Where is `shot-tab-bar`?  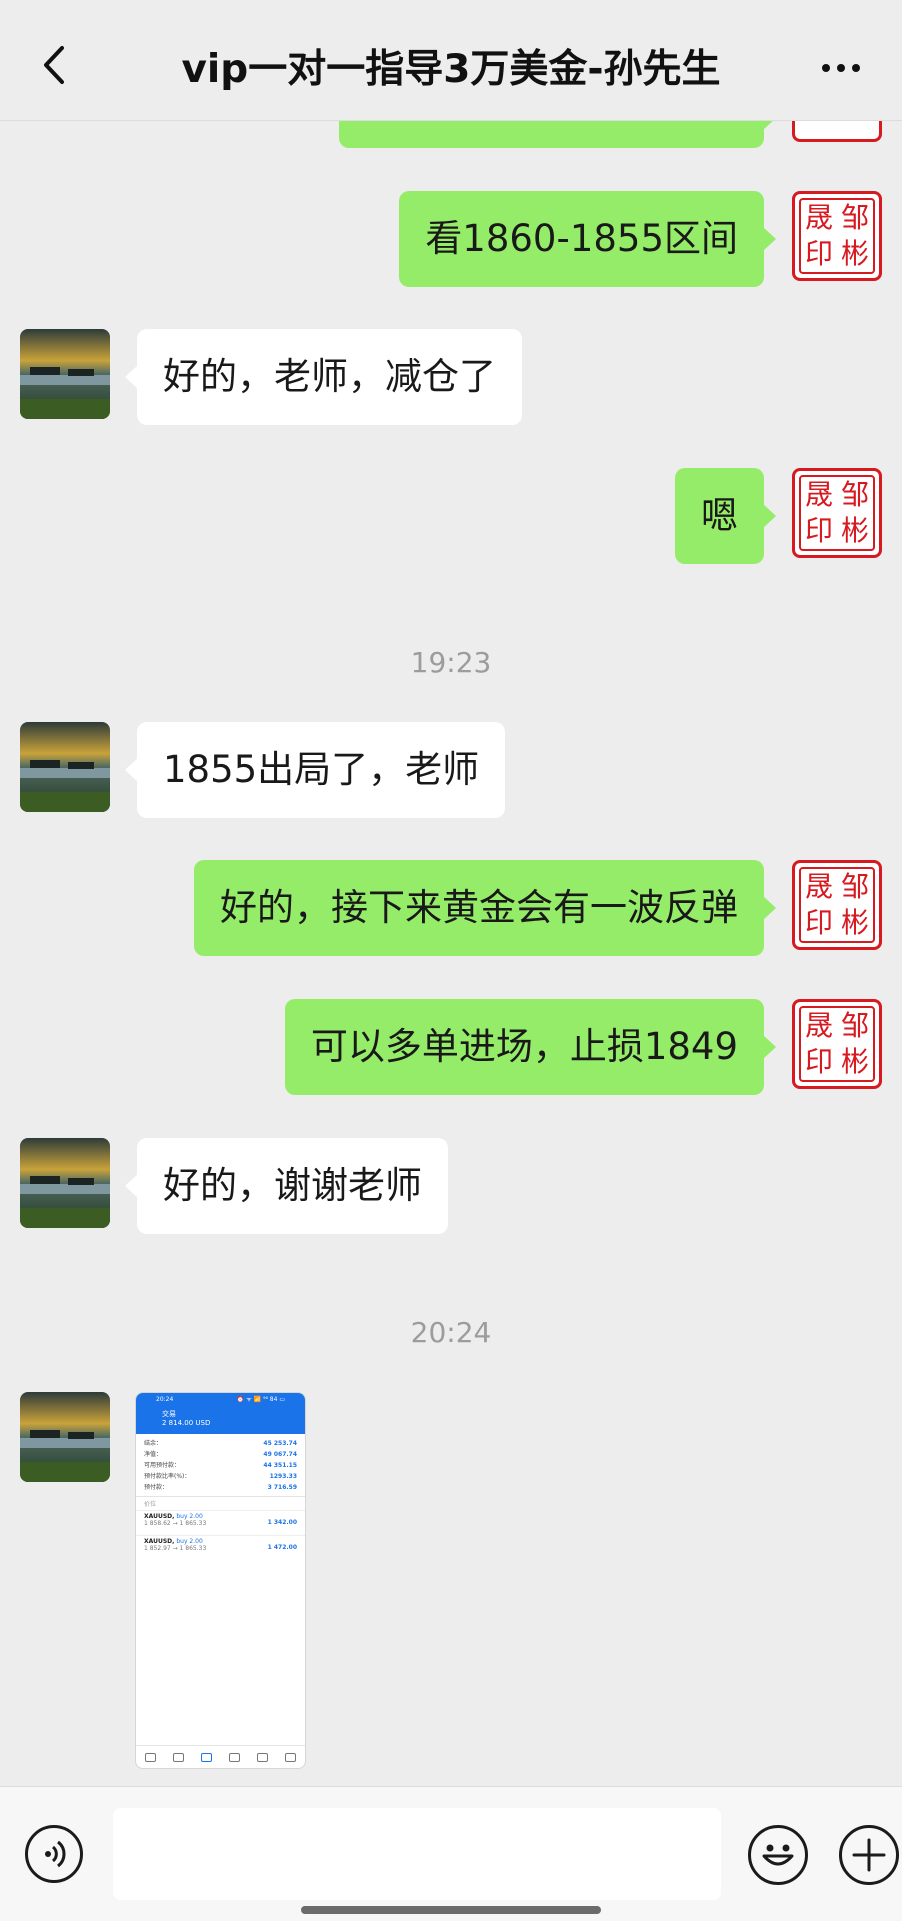
shot-tab-bar is located at coordinates (220, 1756).